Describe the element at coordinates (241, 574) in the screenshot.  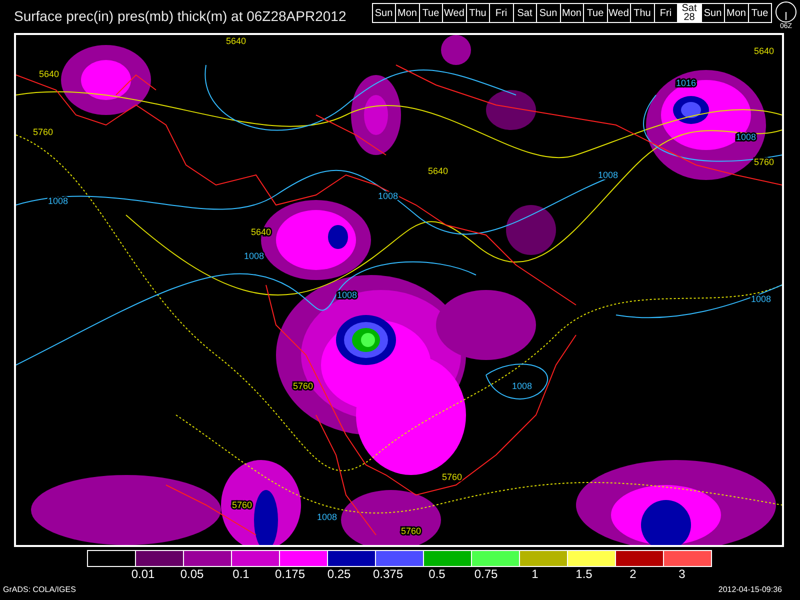
I see `legend-label: 0.1` at that location.